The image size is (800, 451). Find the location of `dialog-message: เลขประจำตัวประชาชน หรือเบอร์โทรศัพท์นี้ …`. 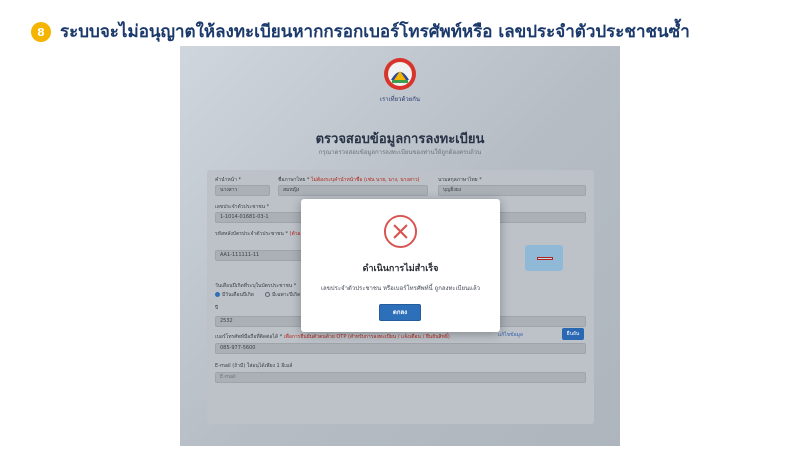

dialog-message: เลขประจำตัวประชาชน หรือเบอร์โทรศัพท์นี้ … is located at coordinates (400, 288).